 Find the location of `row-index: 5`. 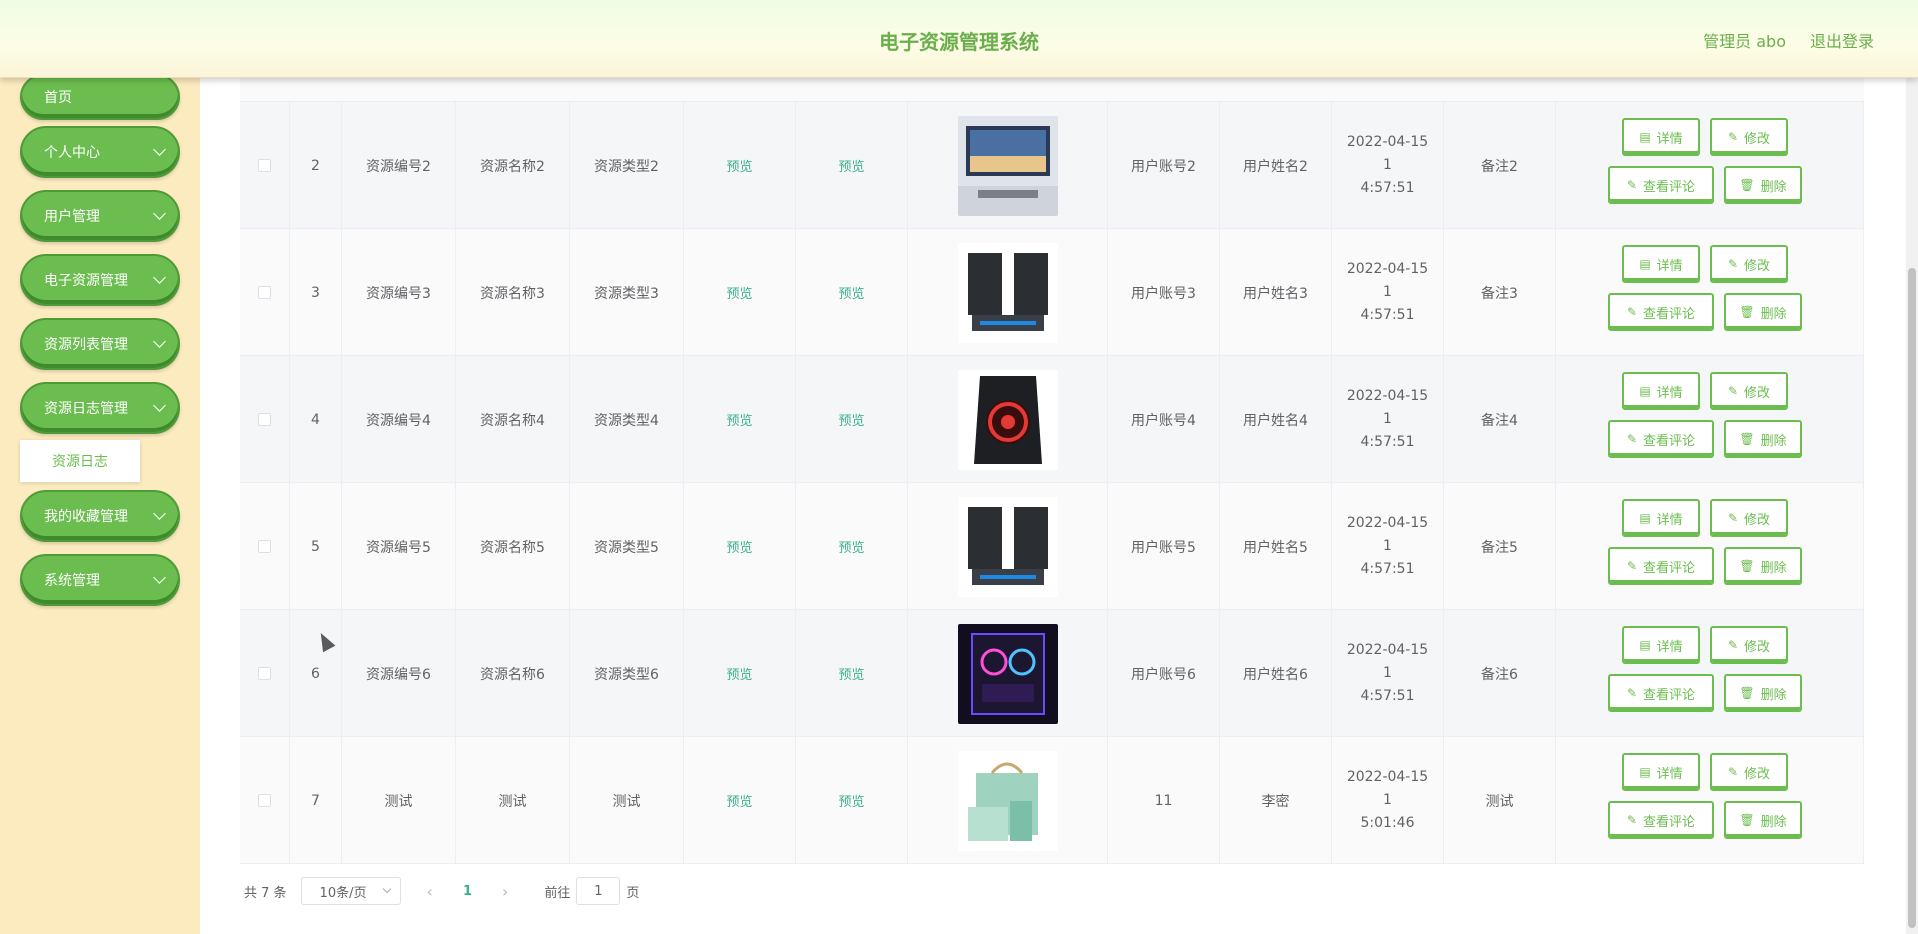

row-index: 5 is located at coordinates (315, 546).